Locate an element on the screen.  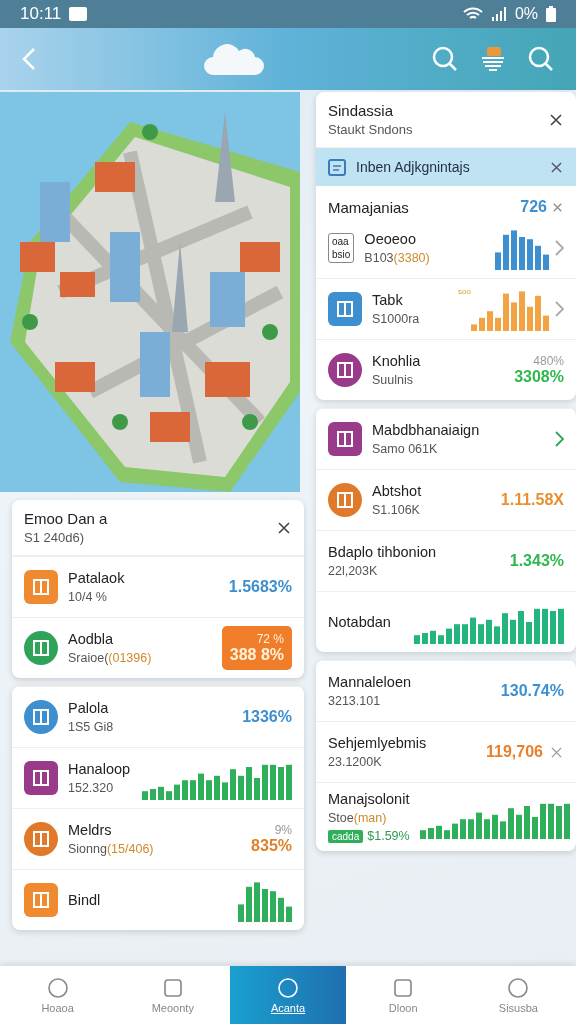
row-subtitle: 10/4 % is located at coordinates (88, 597).